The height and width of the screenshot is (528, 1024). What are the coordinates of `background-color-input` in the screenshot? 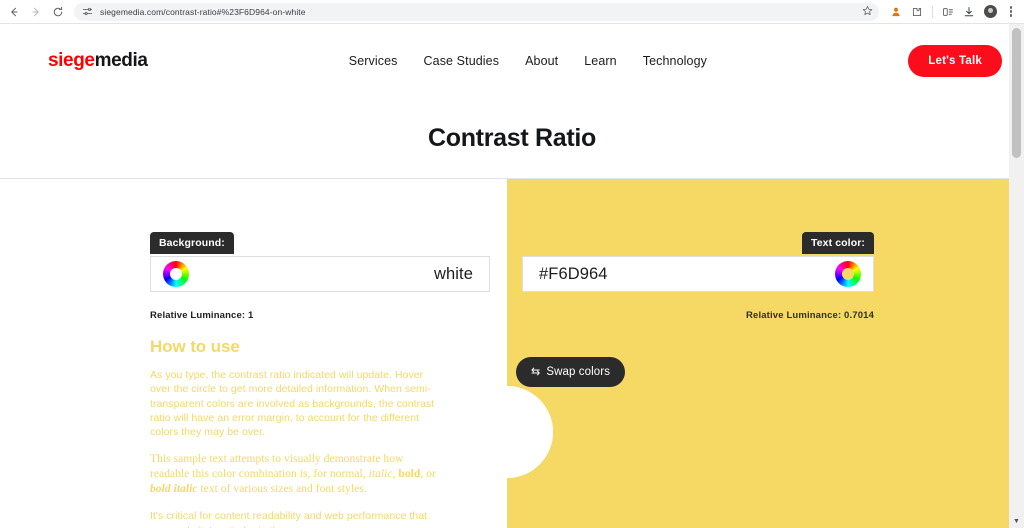 It's located at (333, 274).